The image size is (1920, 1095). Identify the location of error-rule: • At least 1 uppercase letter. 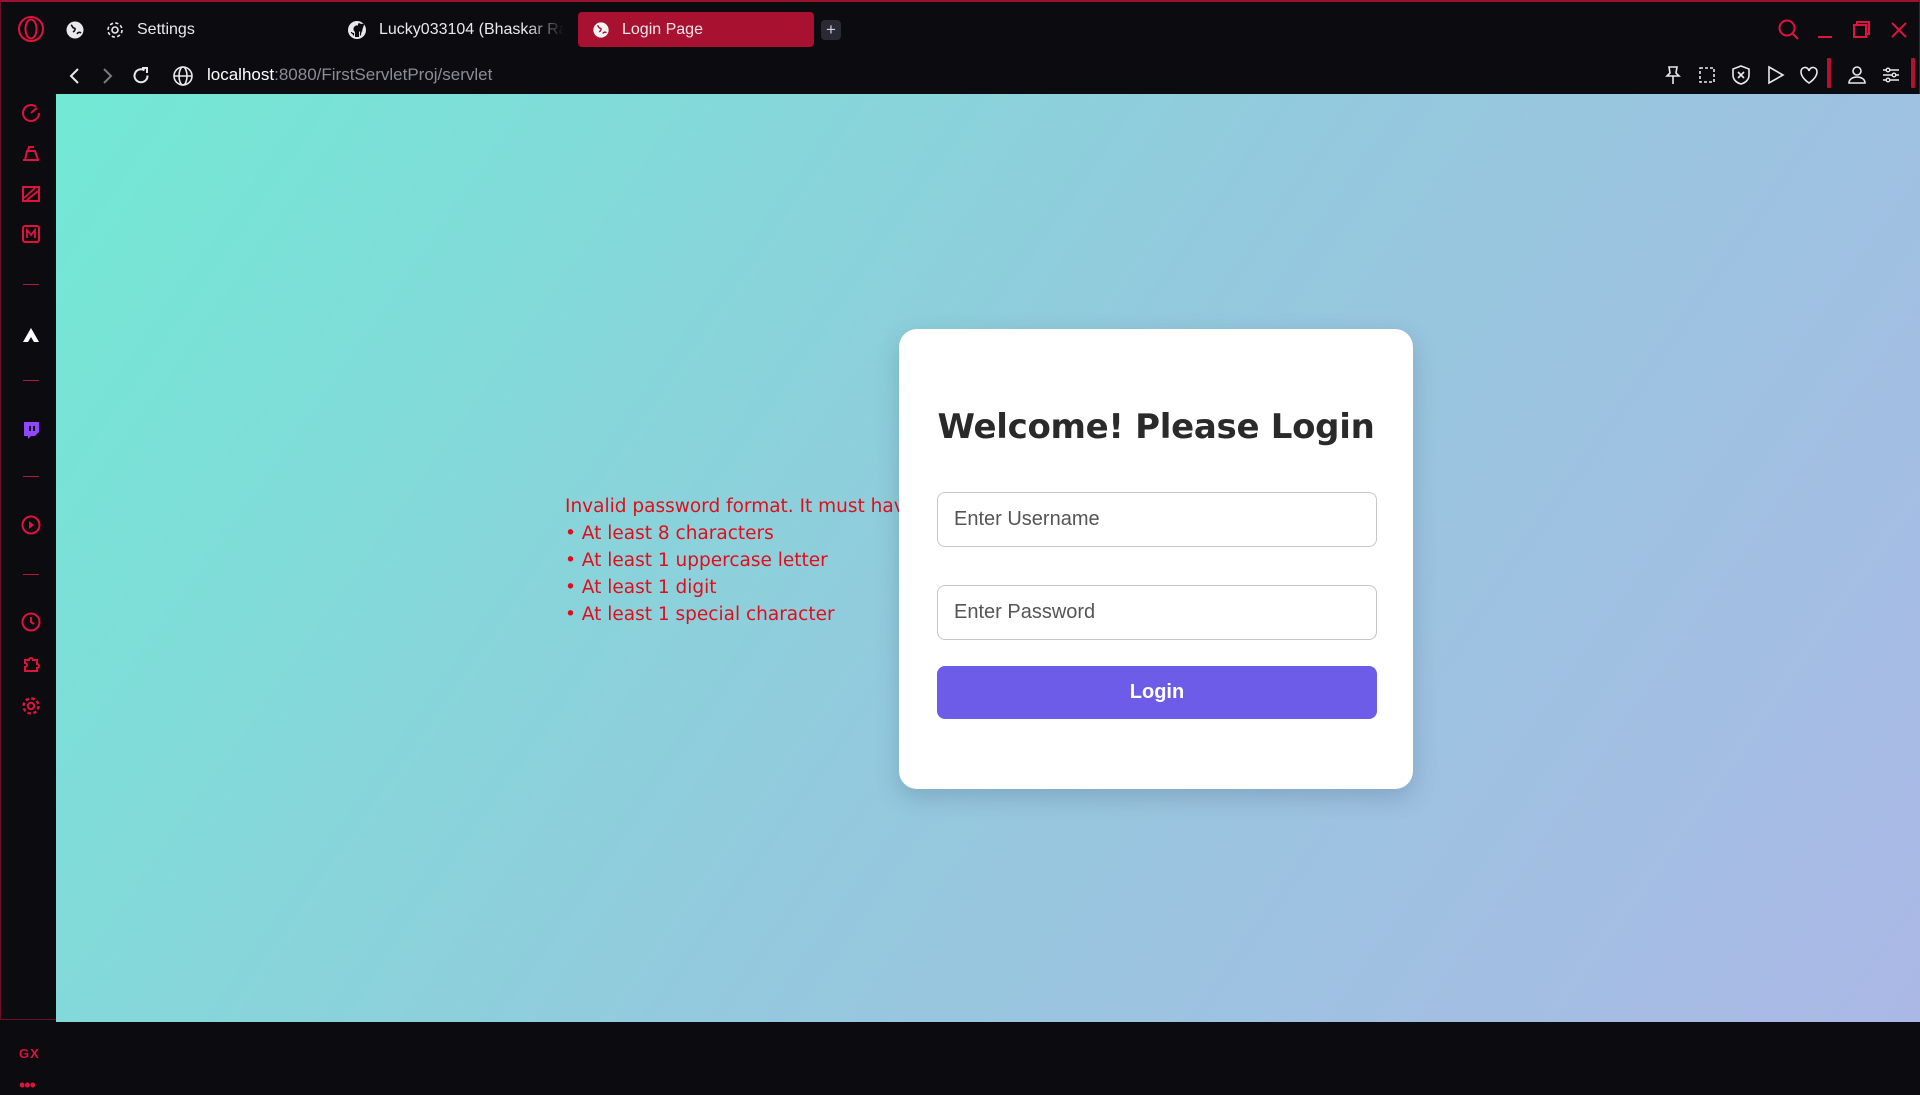
(696, 560).